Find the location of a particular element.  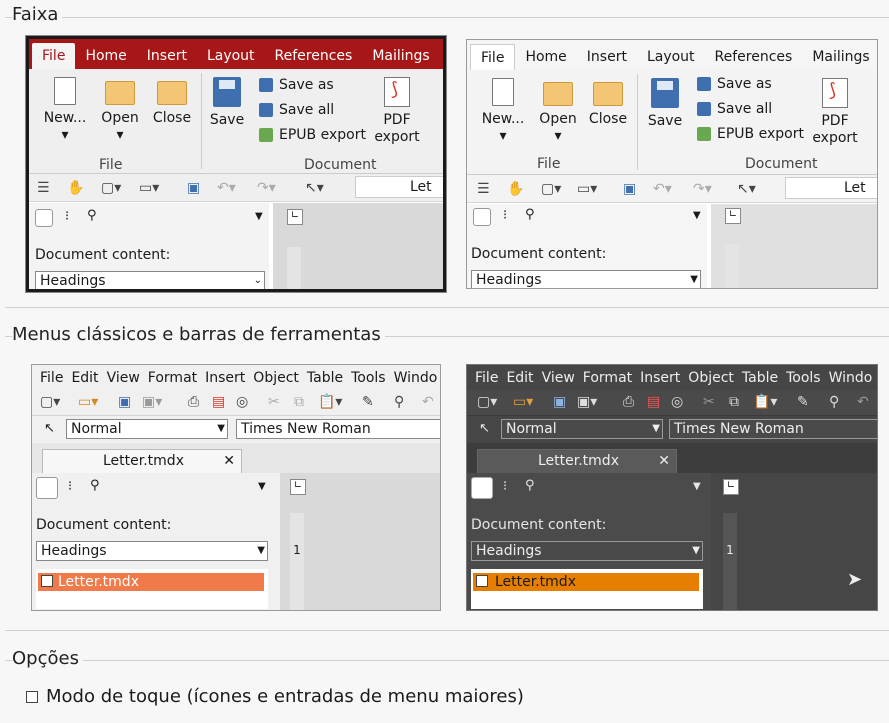

pointer-icon: ↖▾ is located at coordinates (746, 189).